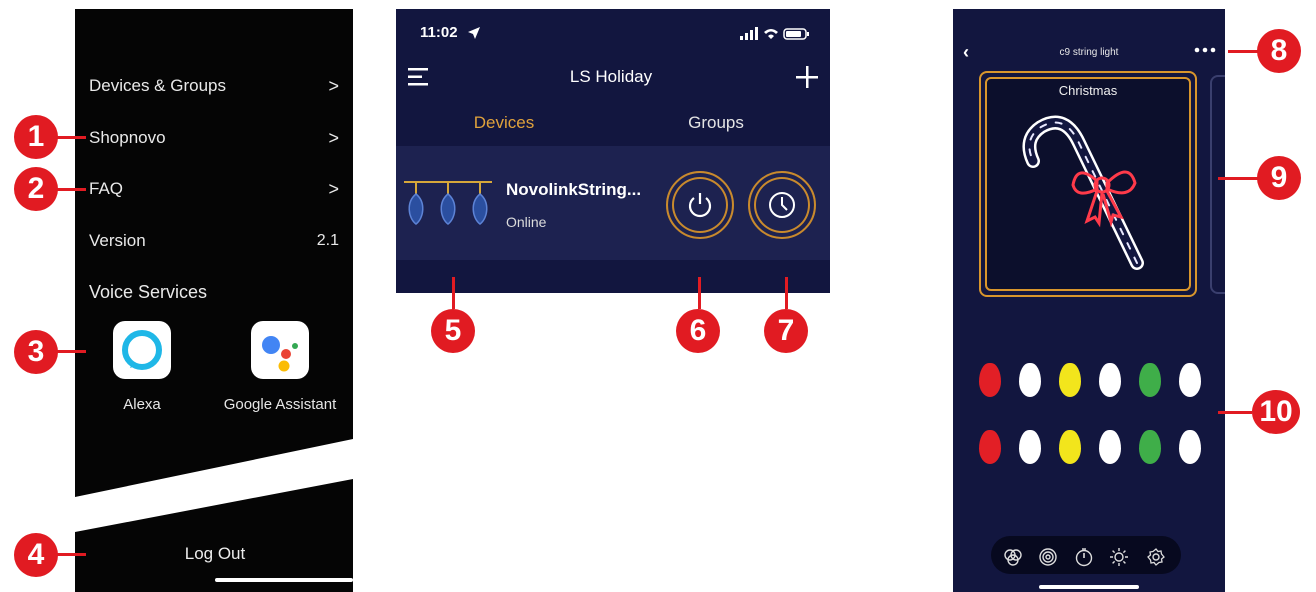  Describe the element at coordinates (1279, 51) in the screenshot. I see `callout-8: 8` at that location.